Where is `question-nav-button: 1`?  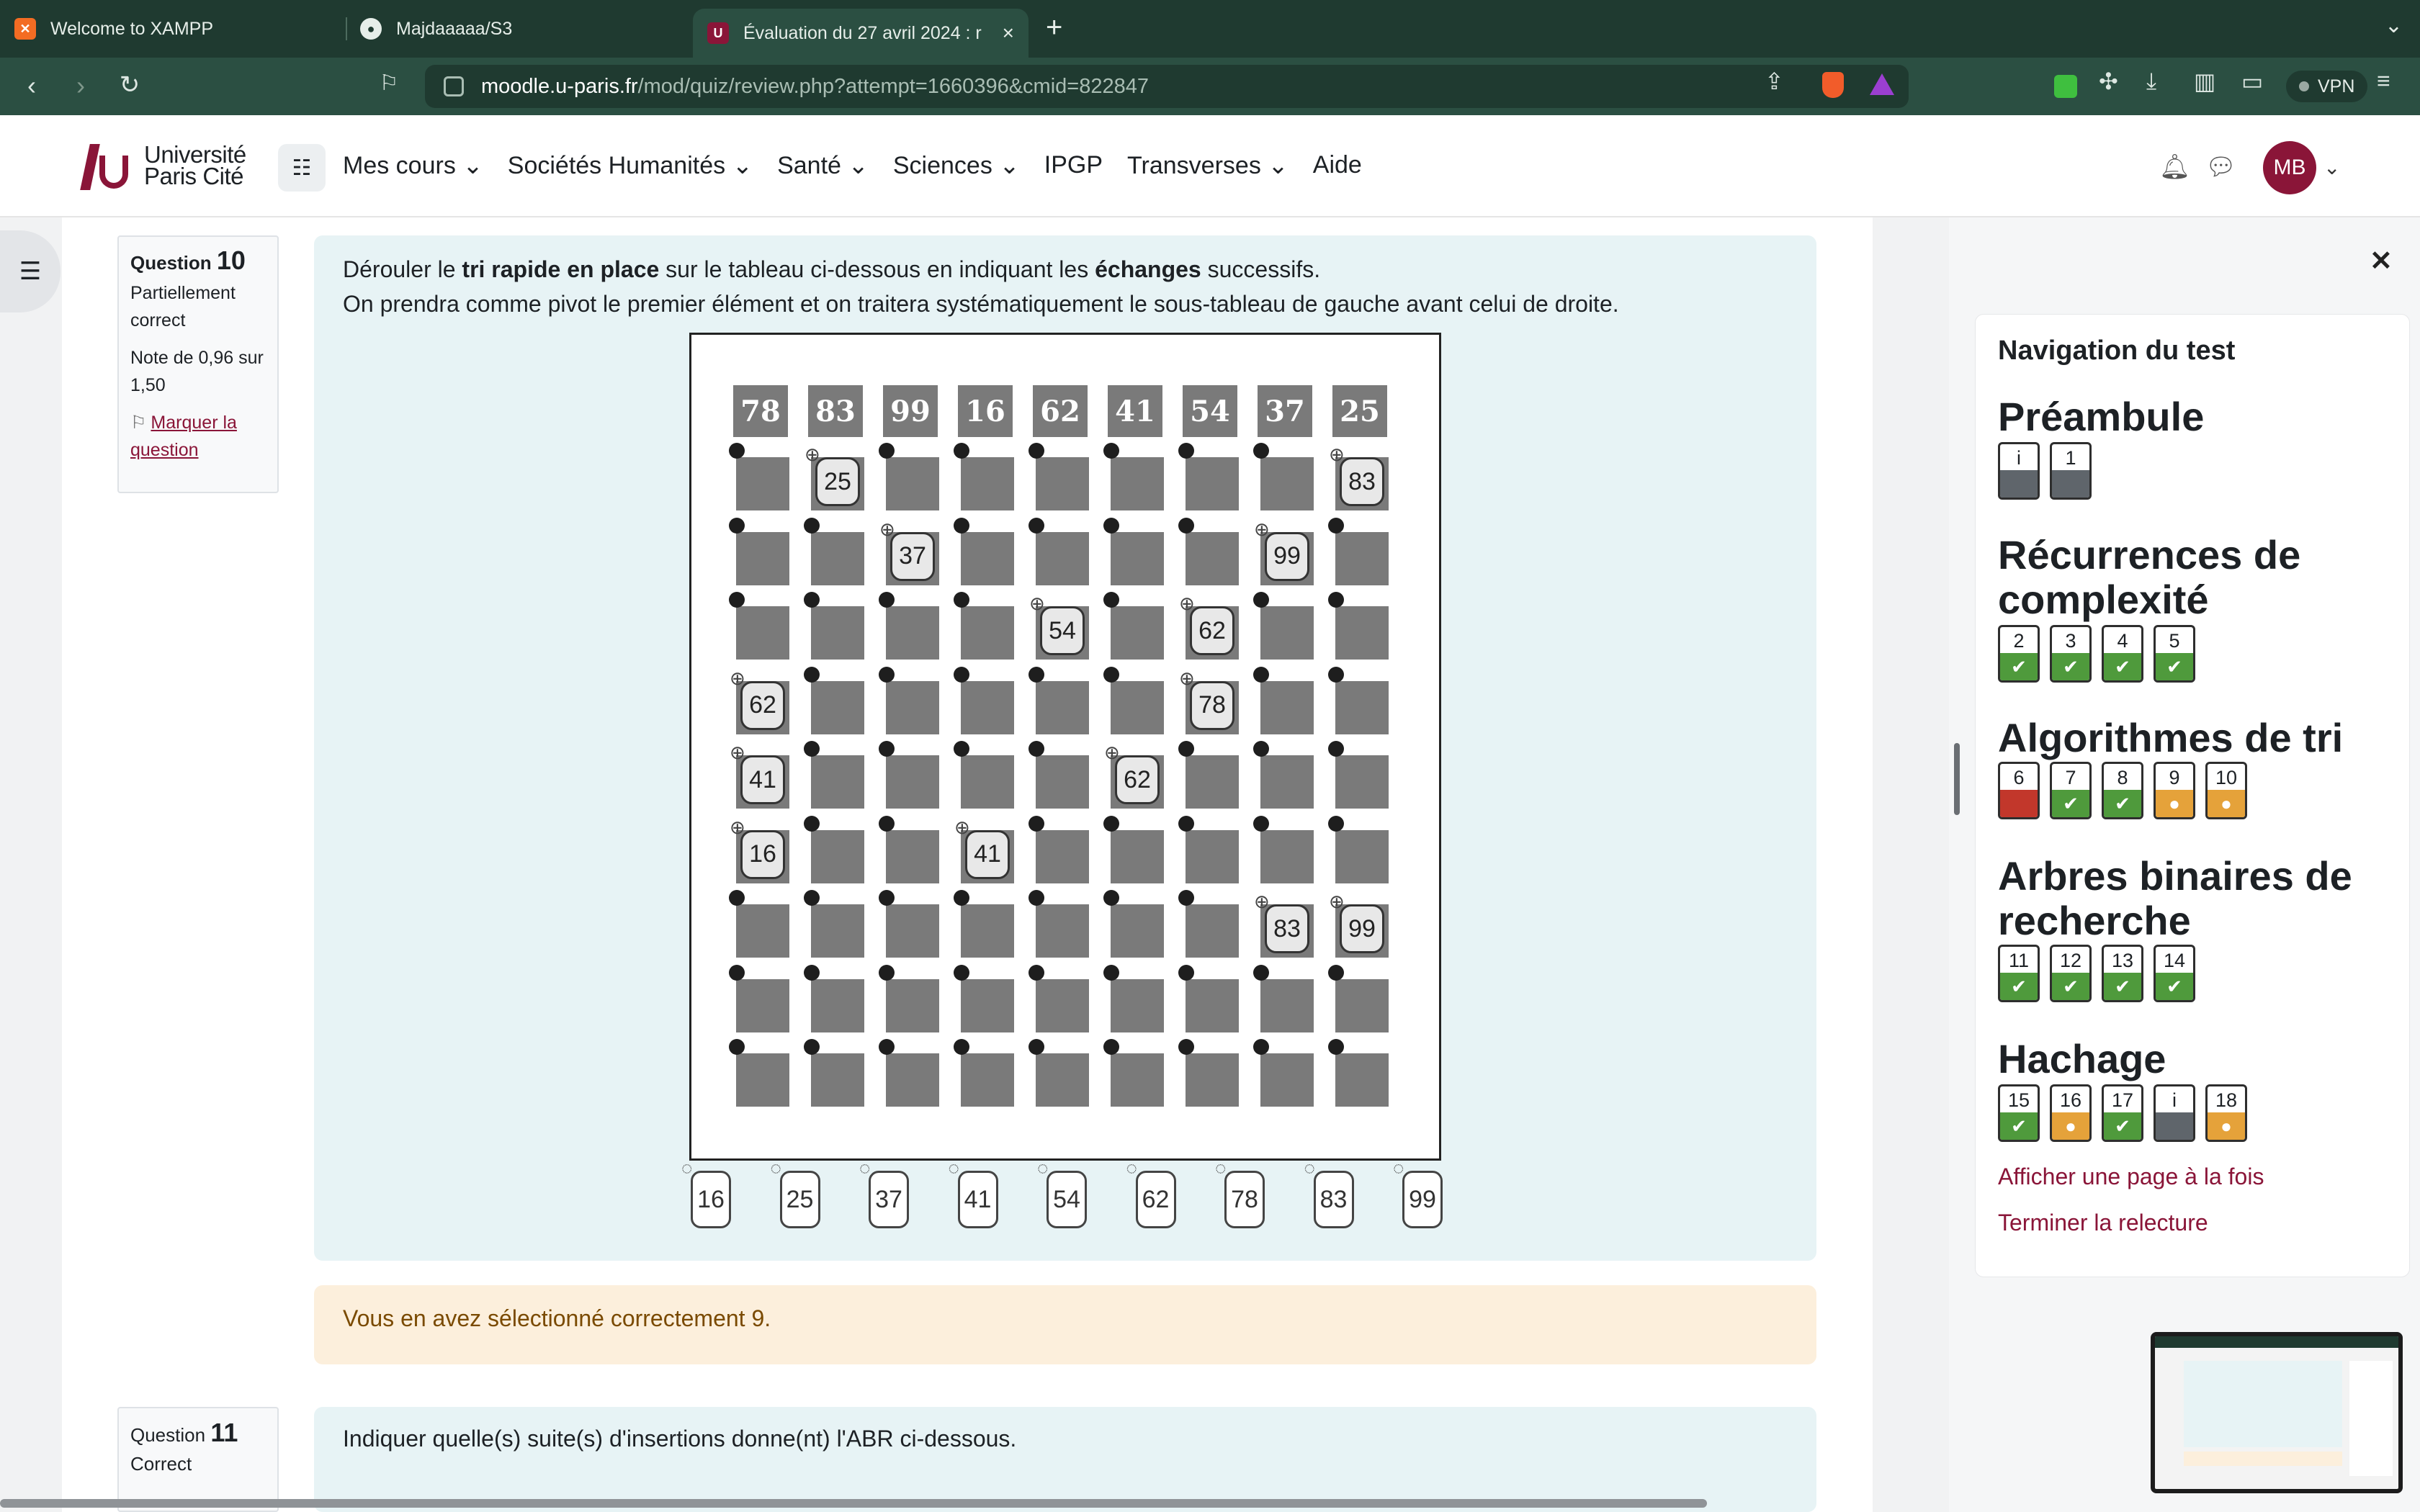
question-nav-button: 1 is located at coordinates (2071, 471).